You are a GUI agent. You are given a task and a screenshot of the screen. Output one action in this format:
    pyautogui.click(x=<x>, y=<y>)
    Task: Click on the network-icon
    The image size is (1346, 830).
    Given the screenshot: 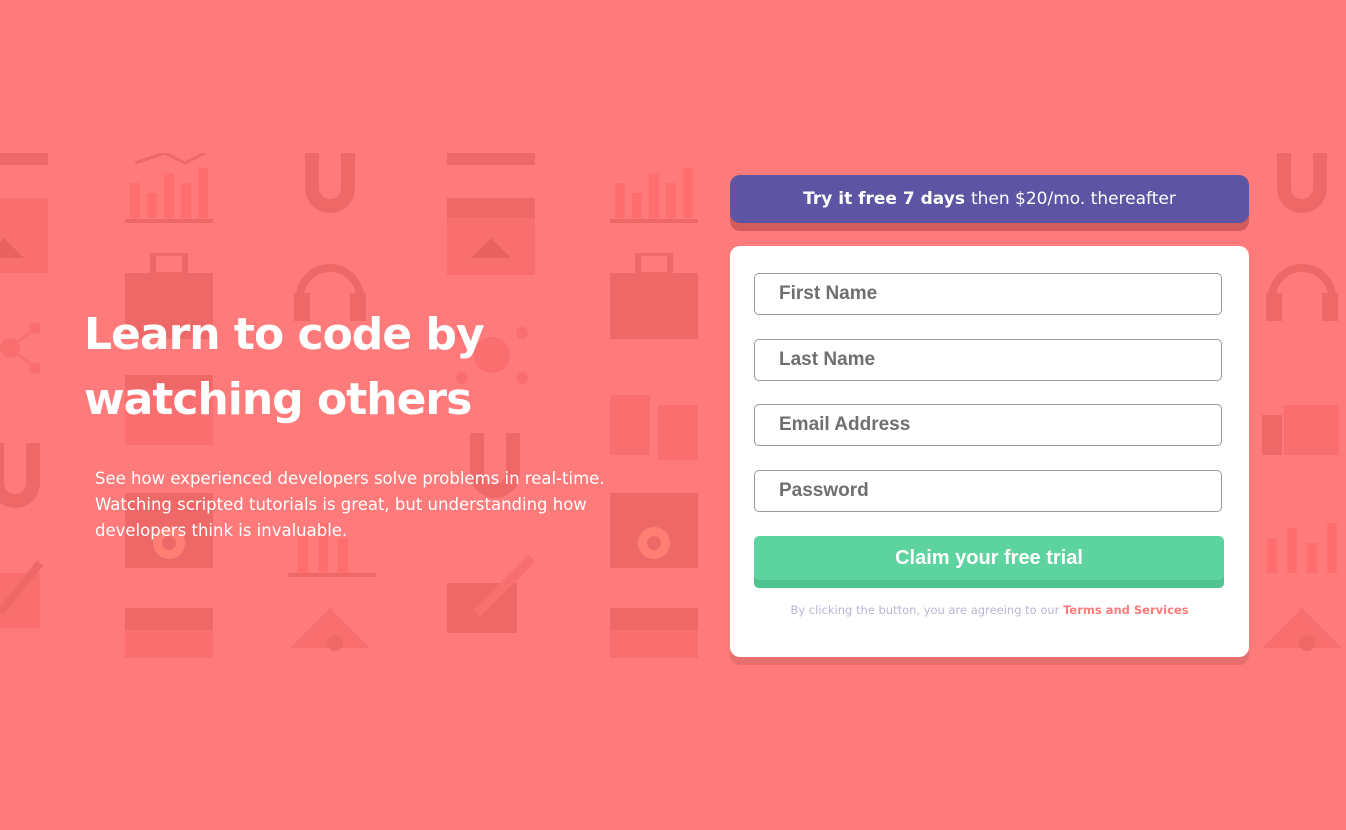 What is the action you would take?
    pyautogui.click(x=20, y=348)
    